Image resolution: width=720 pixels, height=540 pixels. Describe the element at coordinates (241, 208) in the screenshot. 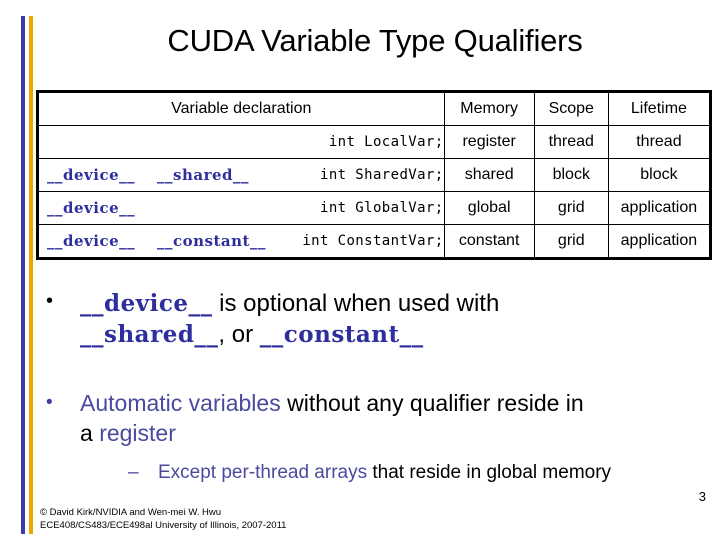

I see `cell-declaration: __device__ int GlobalVar;` at that location.